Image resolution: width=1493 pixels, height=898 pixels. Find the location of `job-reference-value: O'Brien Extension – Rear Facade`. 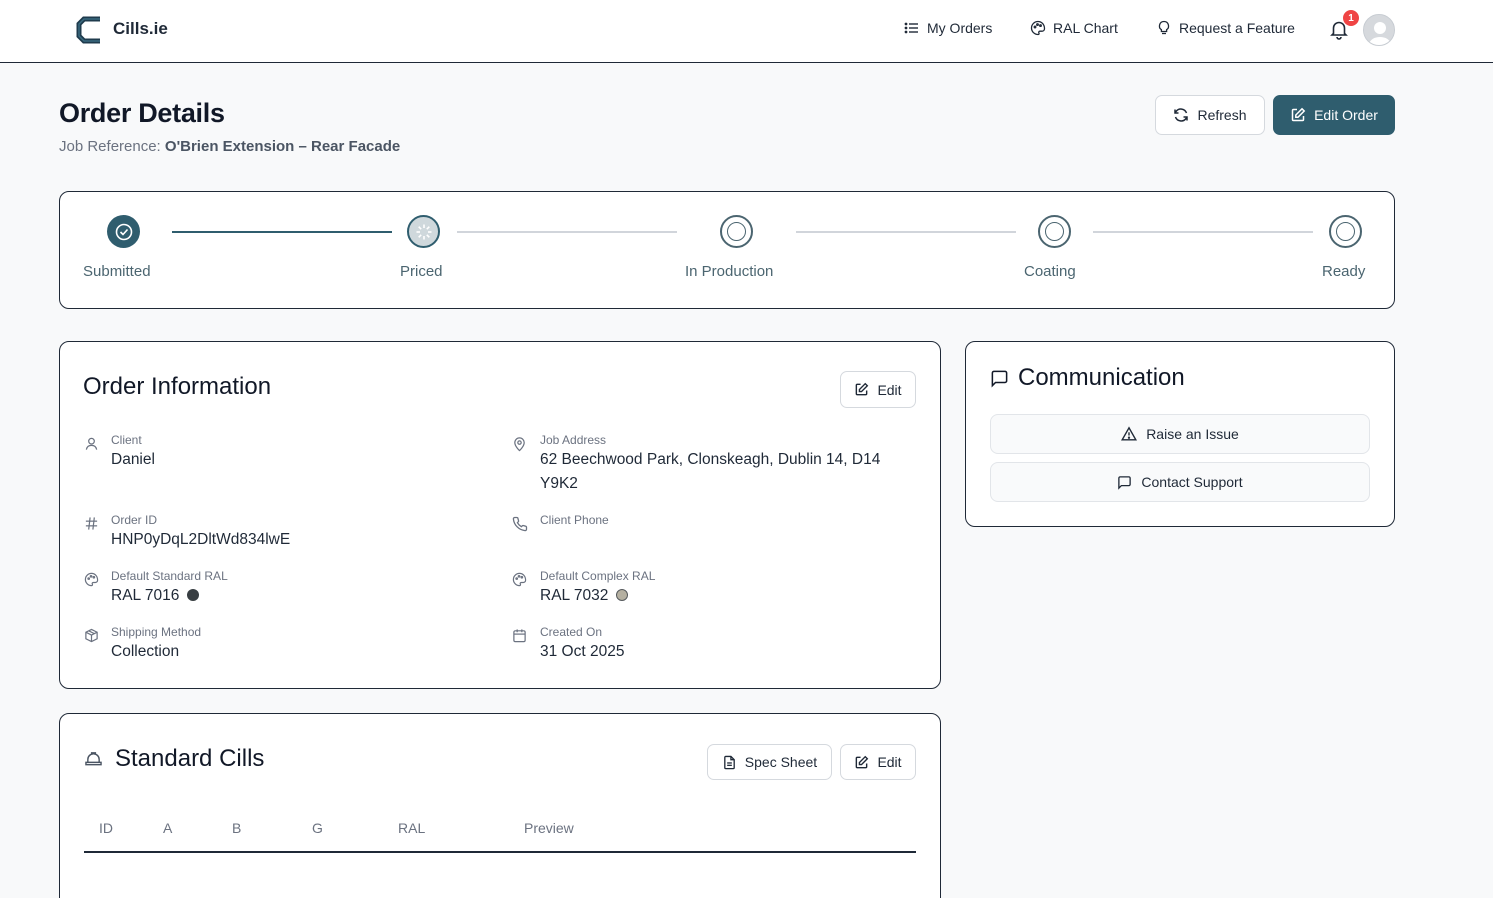

job-reference-value: O'Brien Extension – Rear Facade is located at coordinates (282, 146).